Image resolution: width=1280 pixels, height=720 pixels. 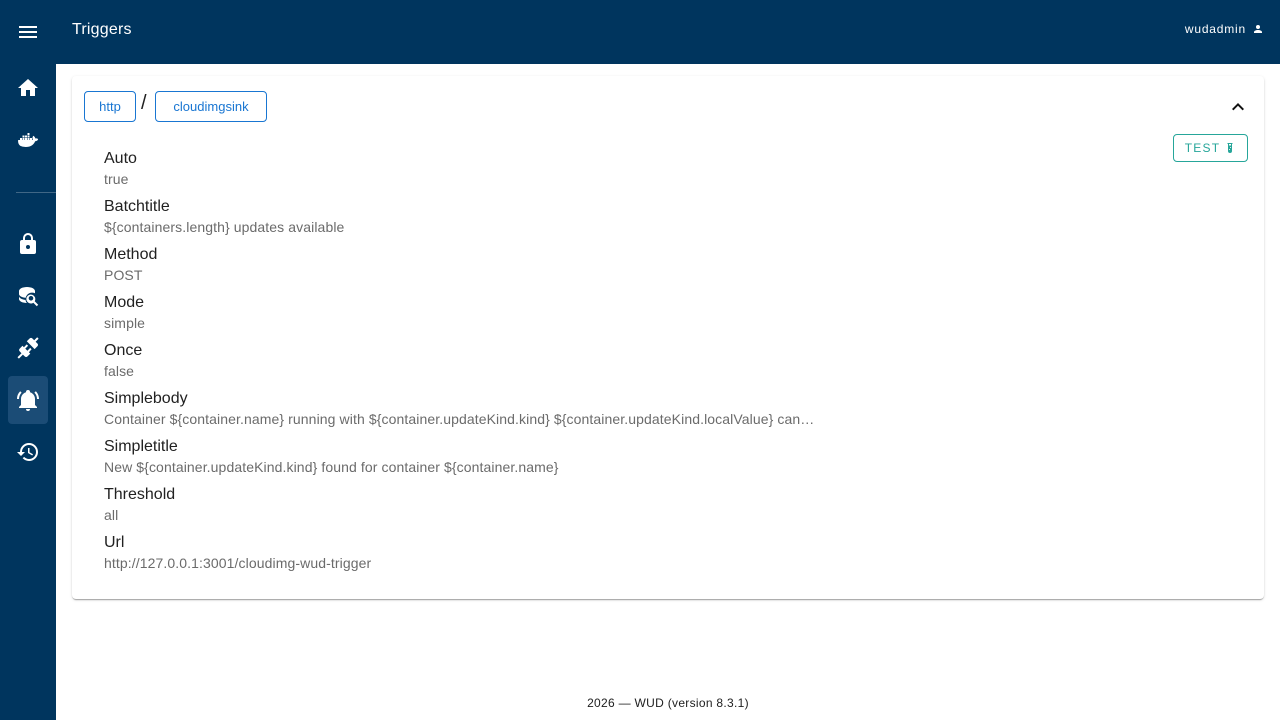 I want to click on property-once: Once false, so click(x=484, y=364).